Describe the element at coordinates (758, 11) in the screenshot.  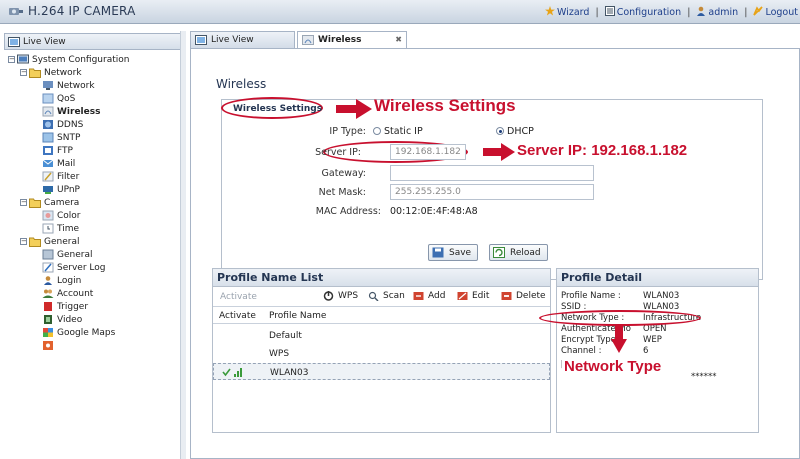
I see `logout-icon` at that location.